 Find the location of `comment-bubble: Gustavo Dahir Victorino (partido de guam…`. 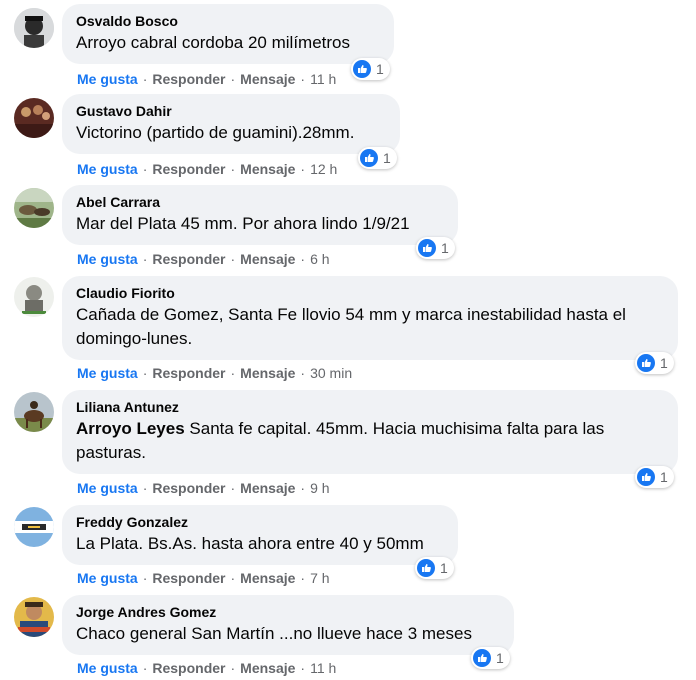

comment-bubble: Gustavo Dahir Victorino (partido de guam… is located at coordinates (231, 124).